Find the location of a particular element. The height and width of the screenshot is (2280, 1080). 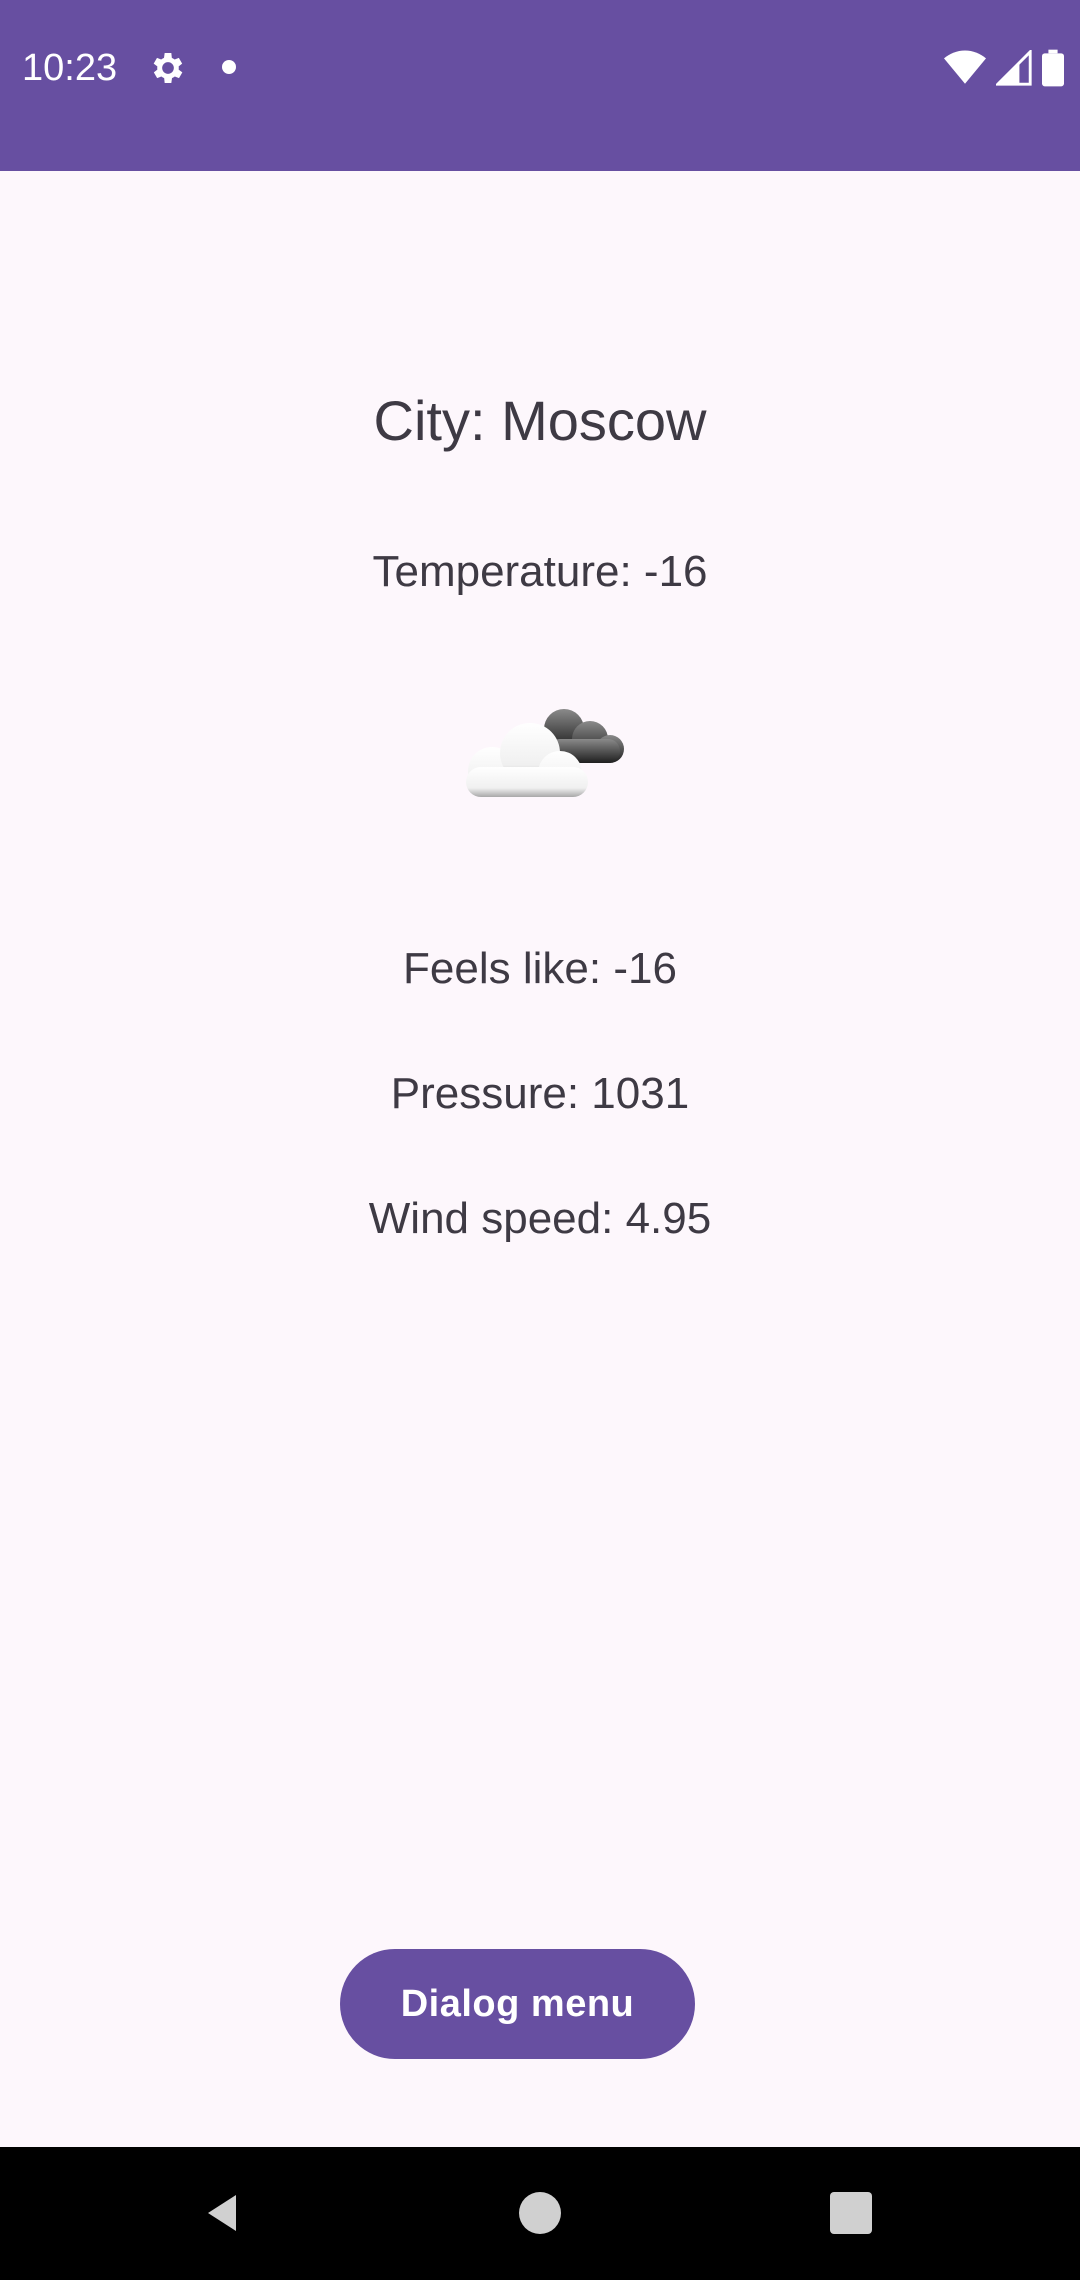

notification-dot-icon is located at coordinates (229, 67).